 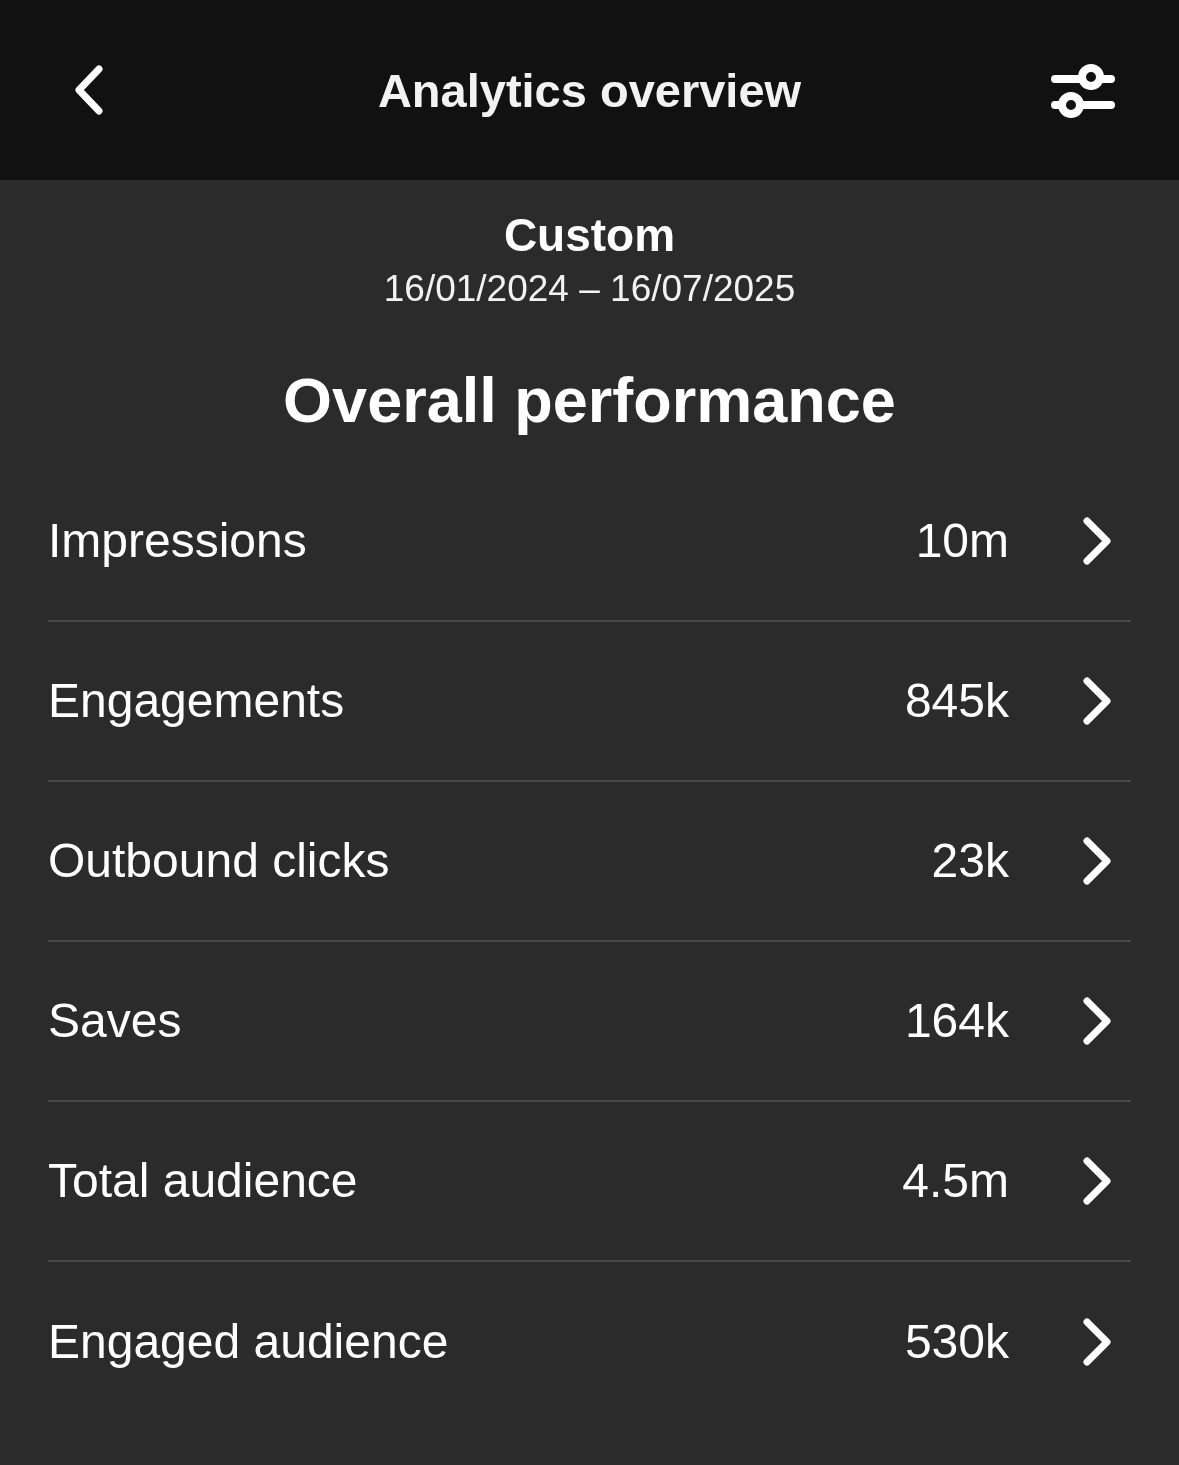 What do you see at coordinates (219, 861) in the screenshot?
I see `metric-label: Outbound clicks` at bounding box center [219, 861].